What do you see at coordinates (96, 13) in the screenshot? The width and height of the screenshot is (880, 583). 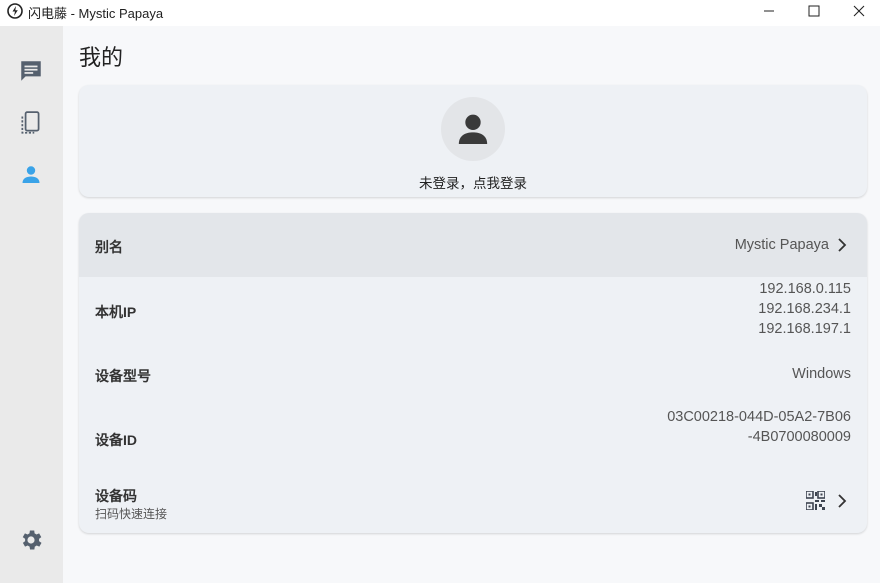 I see `window-title: 闪电藤 - Mystic Papaya` at bounding box center [96, 13].